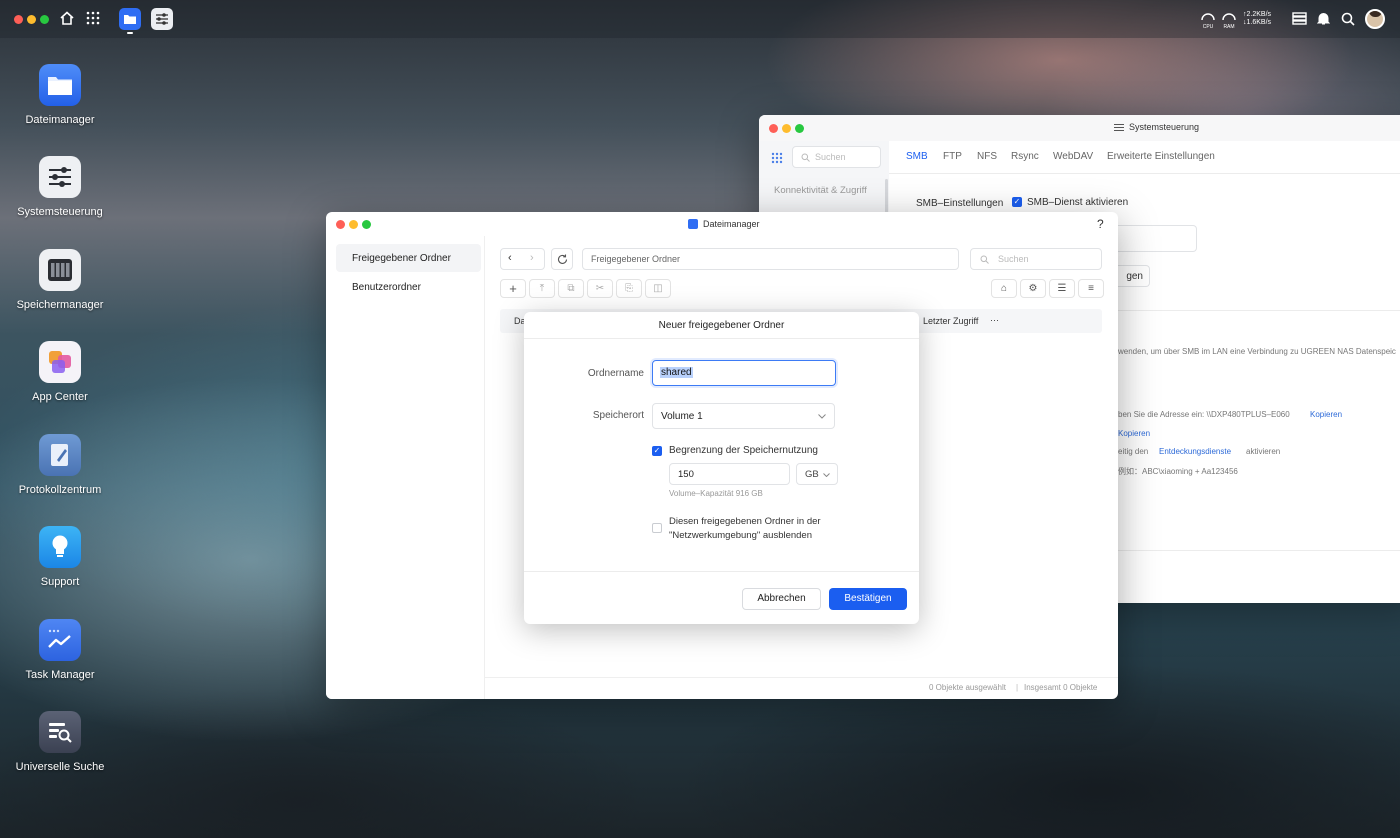 This screenshot has height=838, width=1400. What do you see at coordinates (950, 321) in the screenshot?
I see `column-last-access: Letzter Zugriff` at bounding box center [950, 321].